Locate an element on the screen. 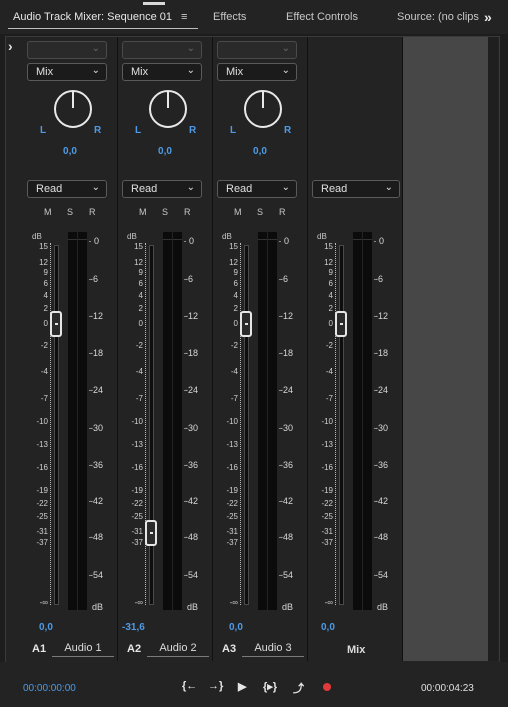  channel-1-meter-scale-label: -6 is located at coordinates (94, 279).